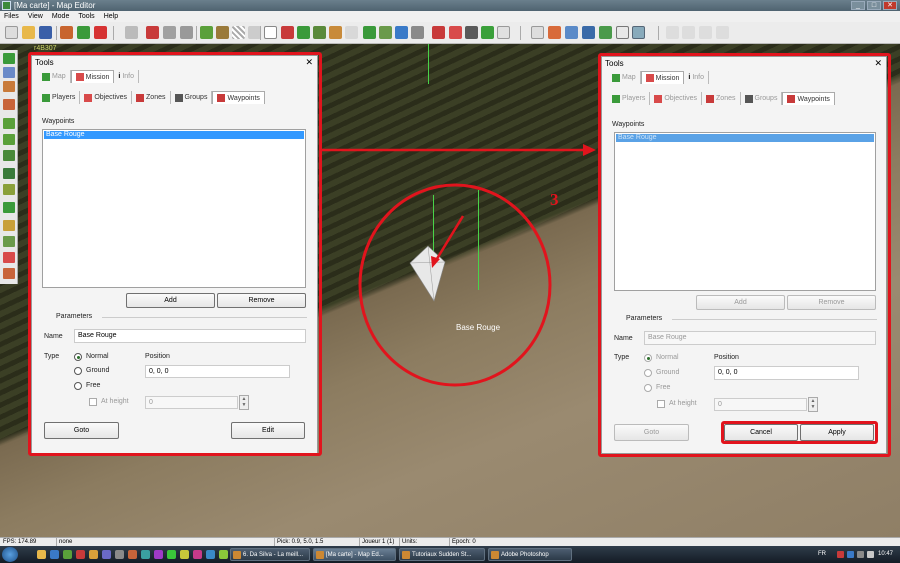 The width and height of the screenshot is (900, 563). What do you see at coordinates (822, 554) in the screenshot?
I see `language-indicator: FR` at bounding box center [822, 554].